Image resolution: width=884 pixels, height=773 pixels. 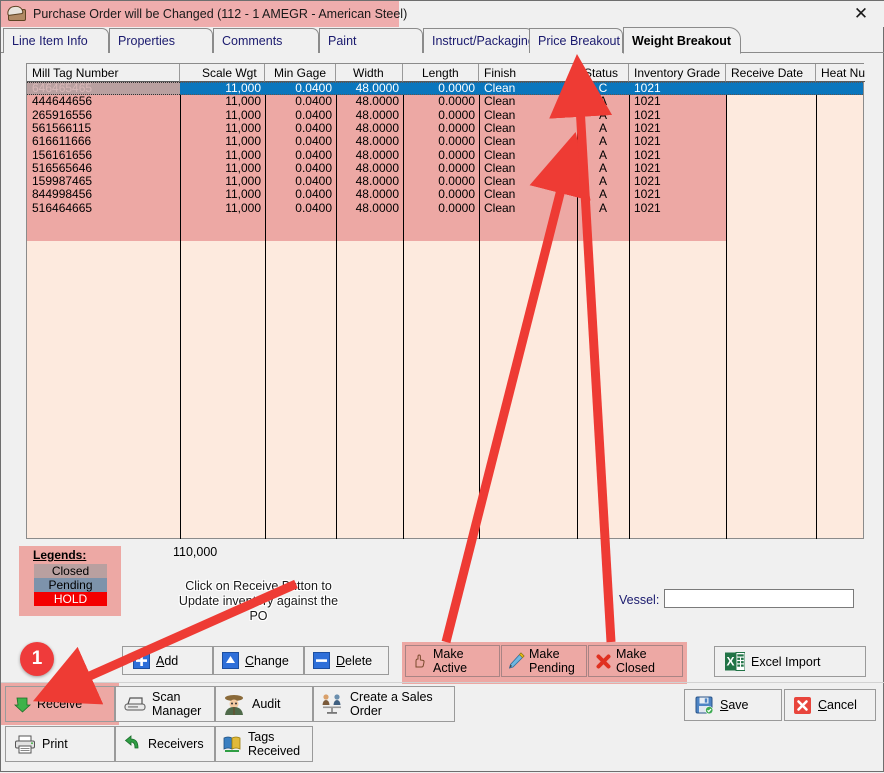 I want to click on save-button-label: Save, so click(x=734, y=705).